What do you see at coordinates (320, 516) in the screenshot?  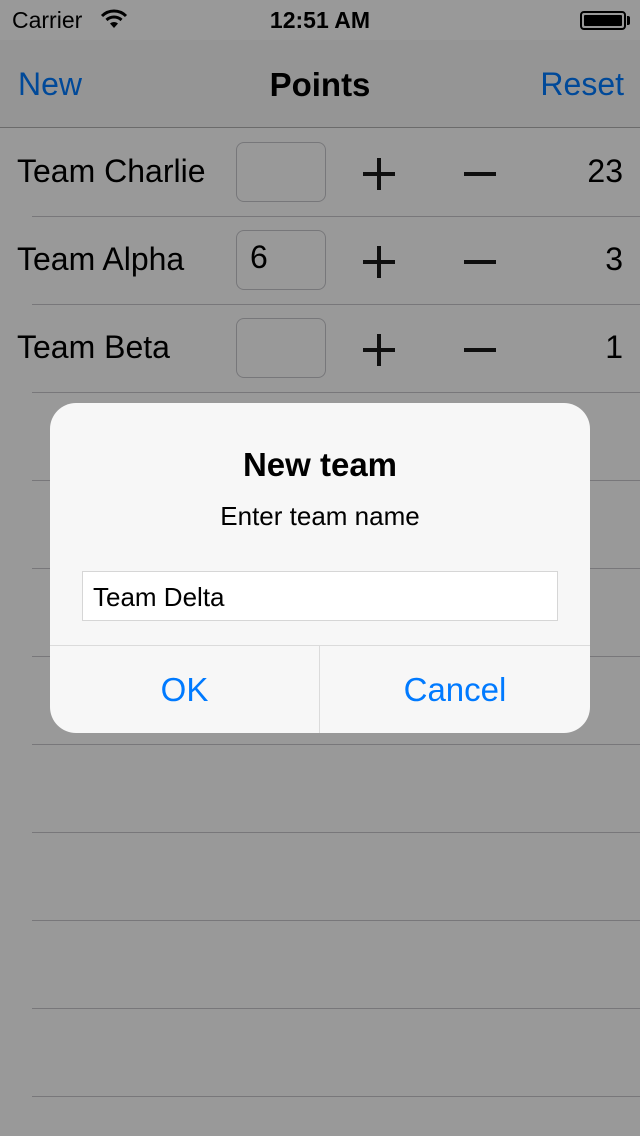 I see `alert-message: Enter team name` at bounding box center [320, 516].